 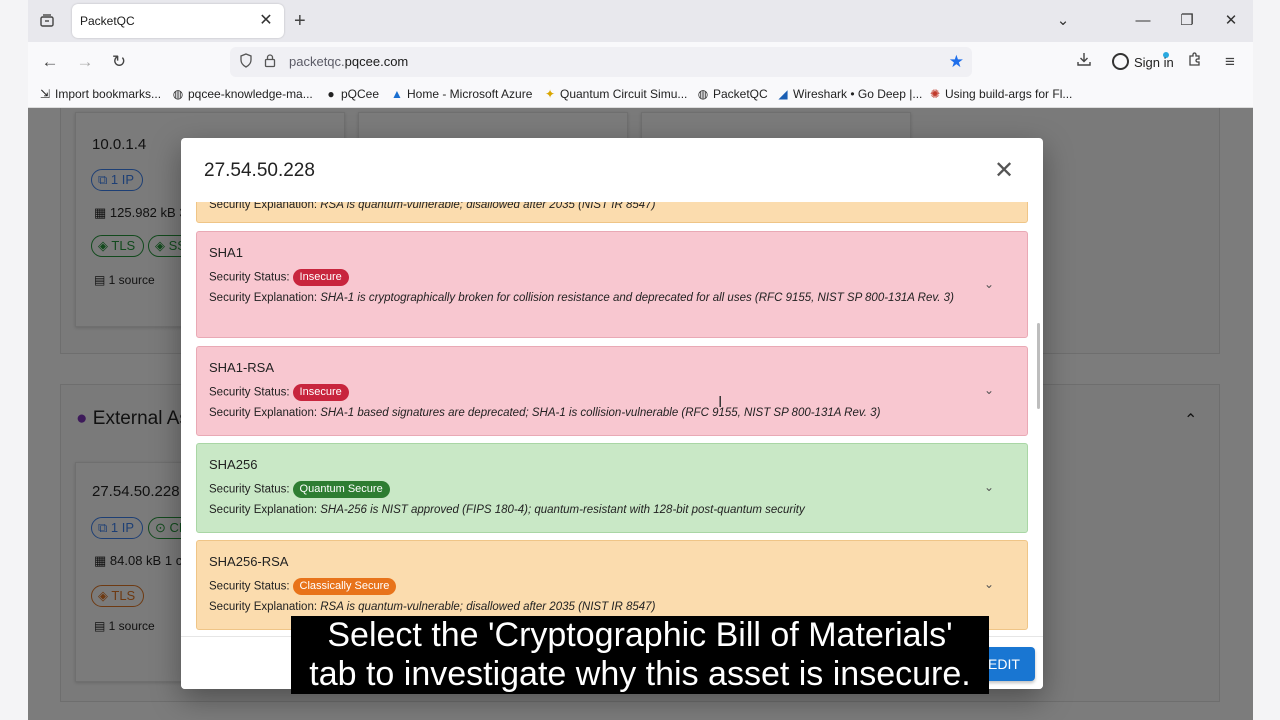 I want to click on size-value: 125.982 kB, so click(x=142, y=212).